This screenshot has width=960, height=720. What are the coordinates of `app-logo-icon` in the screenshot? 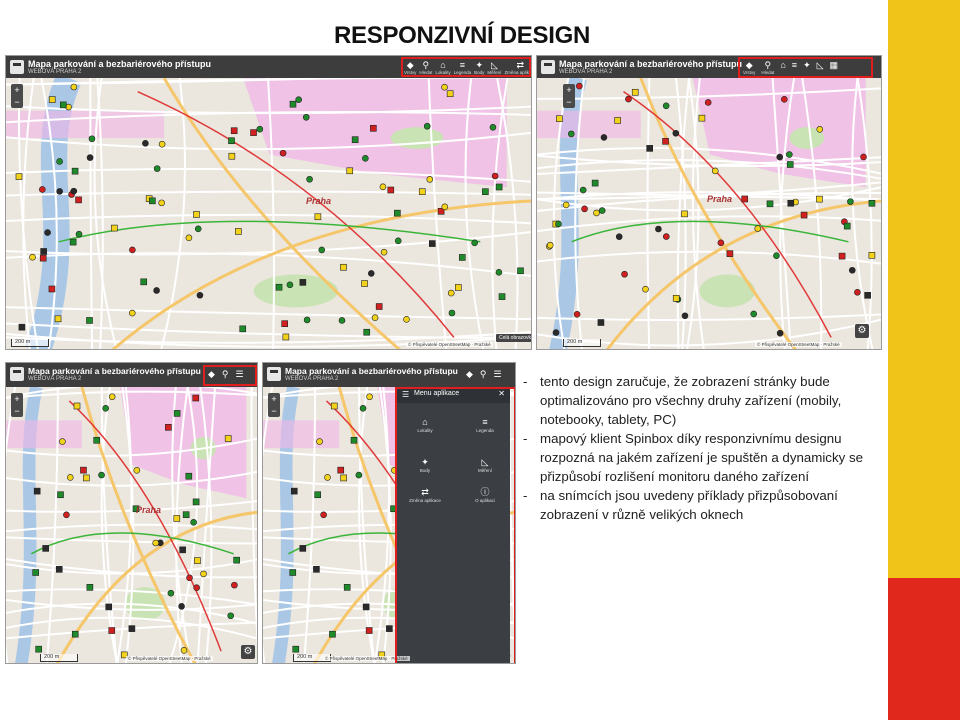 It's located at (548, 67).